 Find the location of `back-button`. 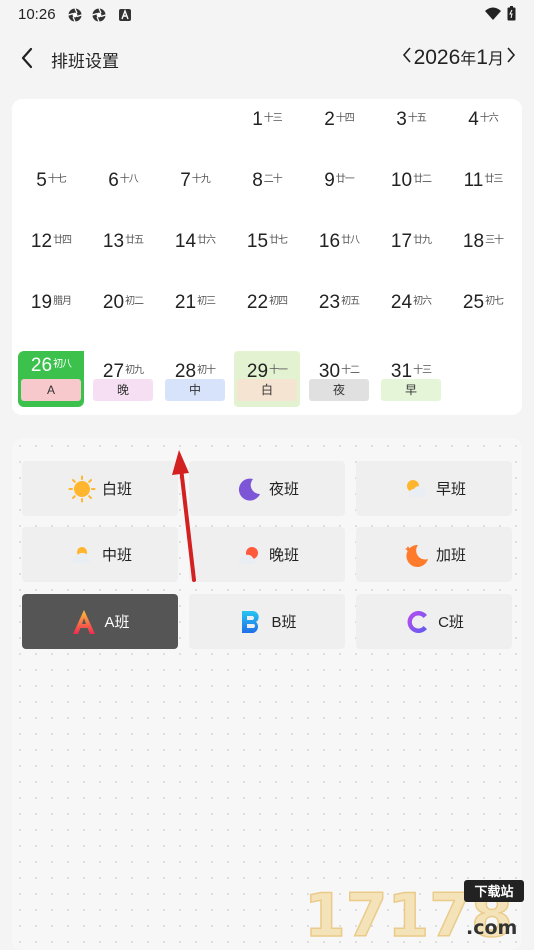

back-button is located at coordinates (27, 58).